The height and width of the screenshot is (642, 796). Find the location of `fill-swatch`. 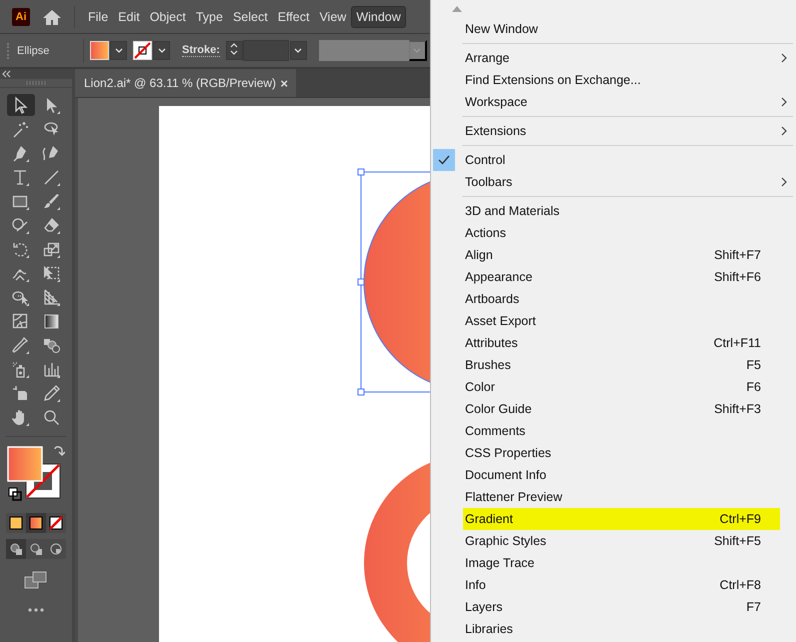

fill-swatch is located at coordinates (99, 50).